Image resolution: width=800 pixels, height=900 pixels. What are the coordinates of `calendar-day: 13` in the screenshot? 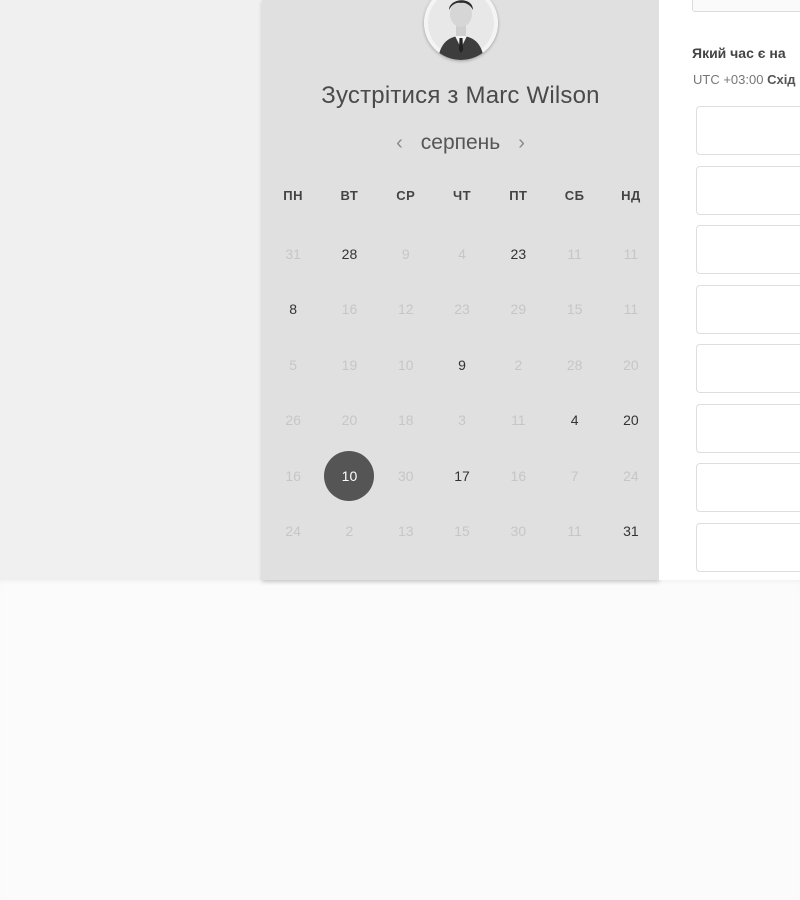 It's located at (406, 532).